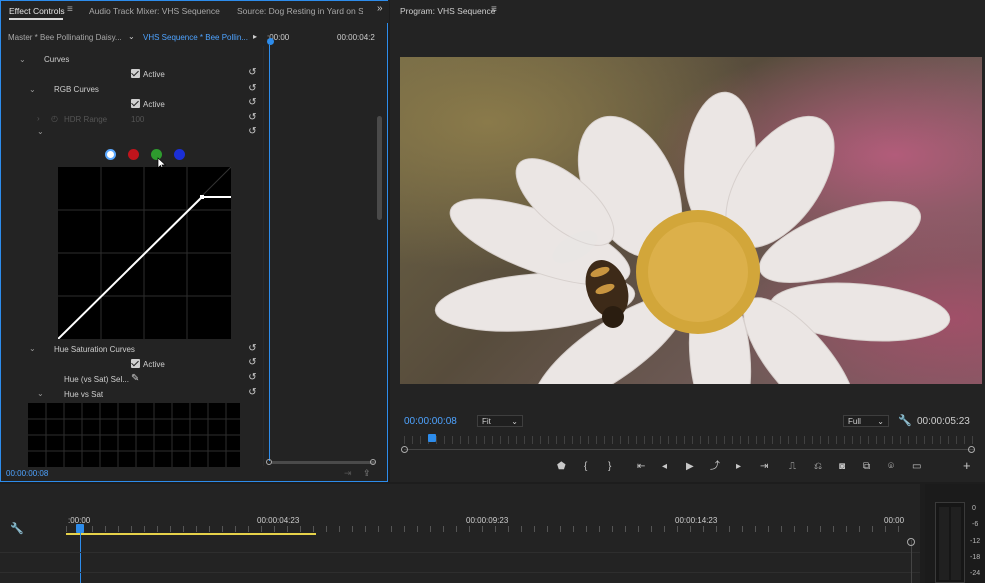  Describe the element at coordinates (135, 363) in the screenshot. I see `hue-sat-active-checkbox` at that location.